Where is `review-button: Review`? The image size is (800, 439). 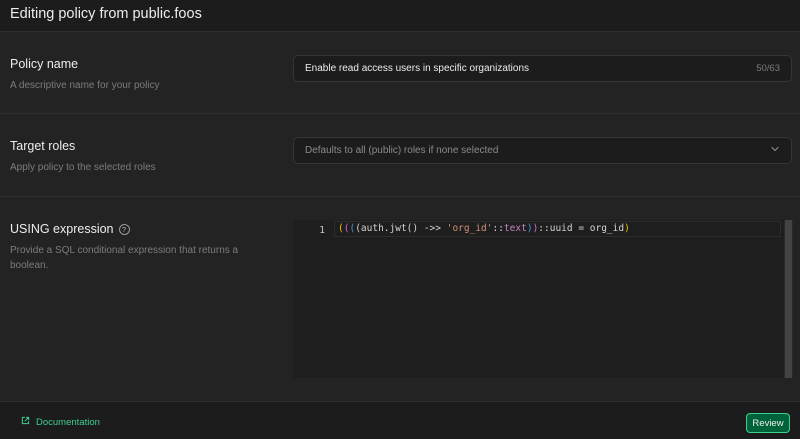 review-button: Review is located at coordinates (768, 423).